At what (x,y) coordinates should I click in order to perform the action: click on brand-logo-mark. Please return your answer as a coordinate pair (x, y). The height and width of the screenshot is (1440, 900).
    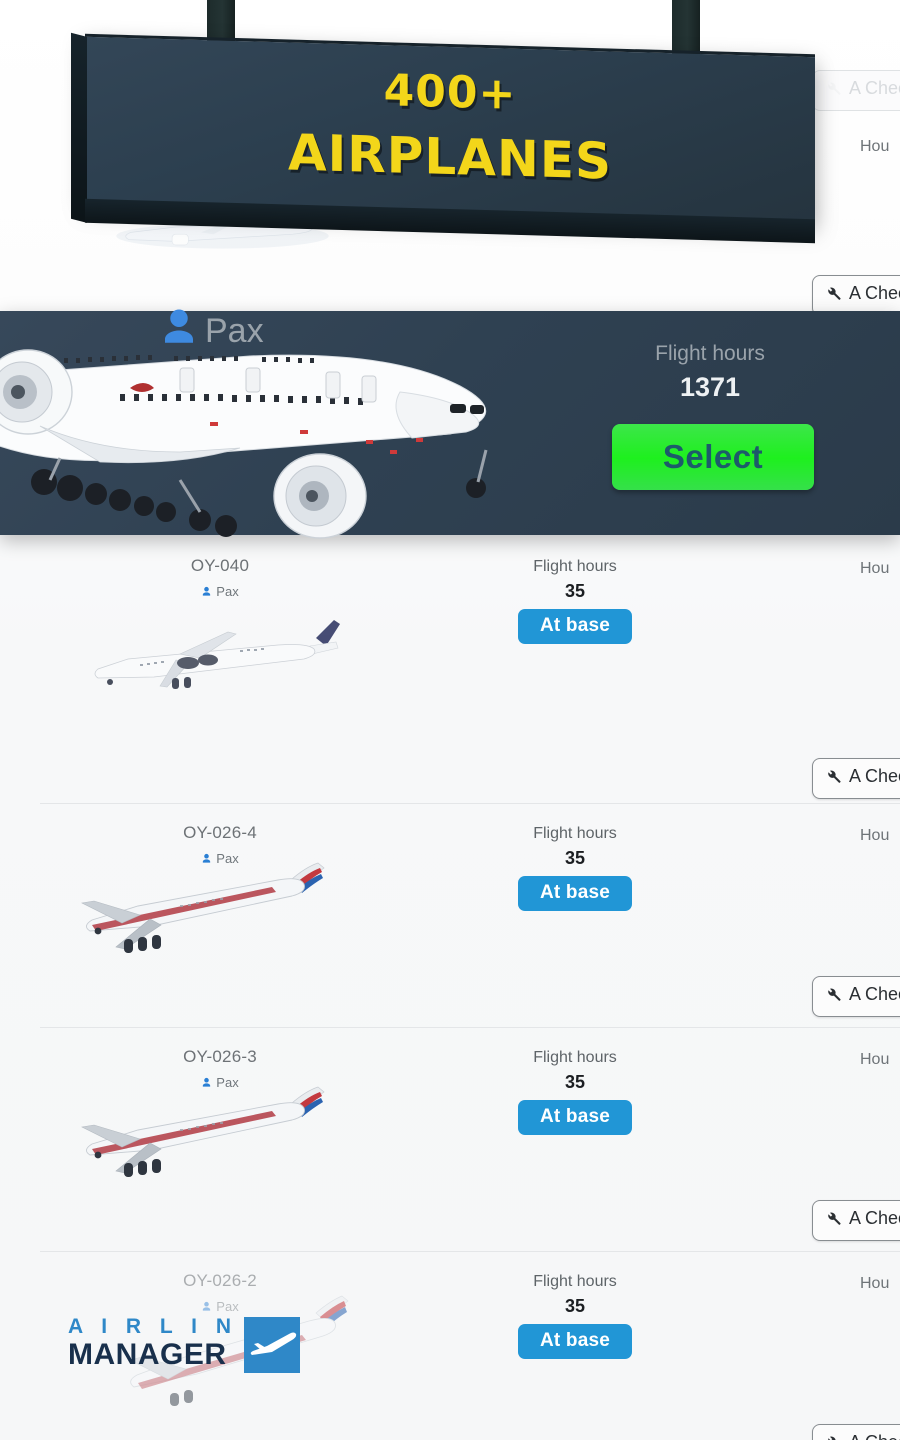
    Looking at the image, I should click on (272, 1345).